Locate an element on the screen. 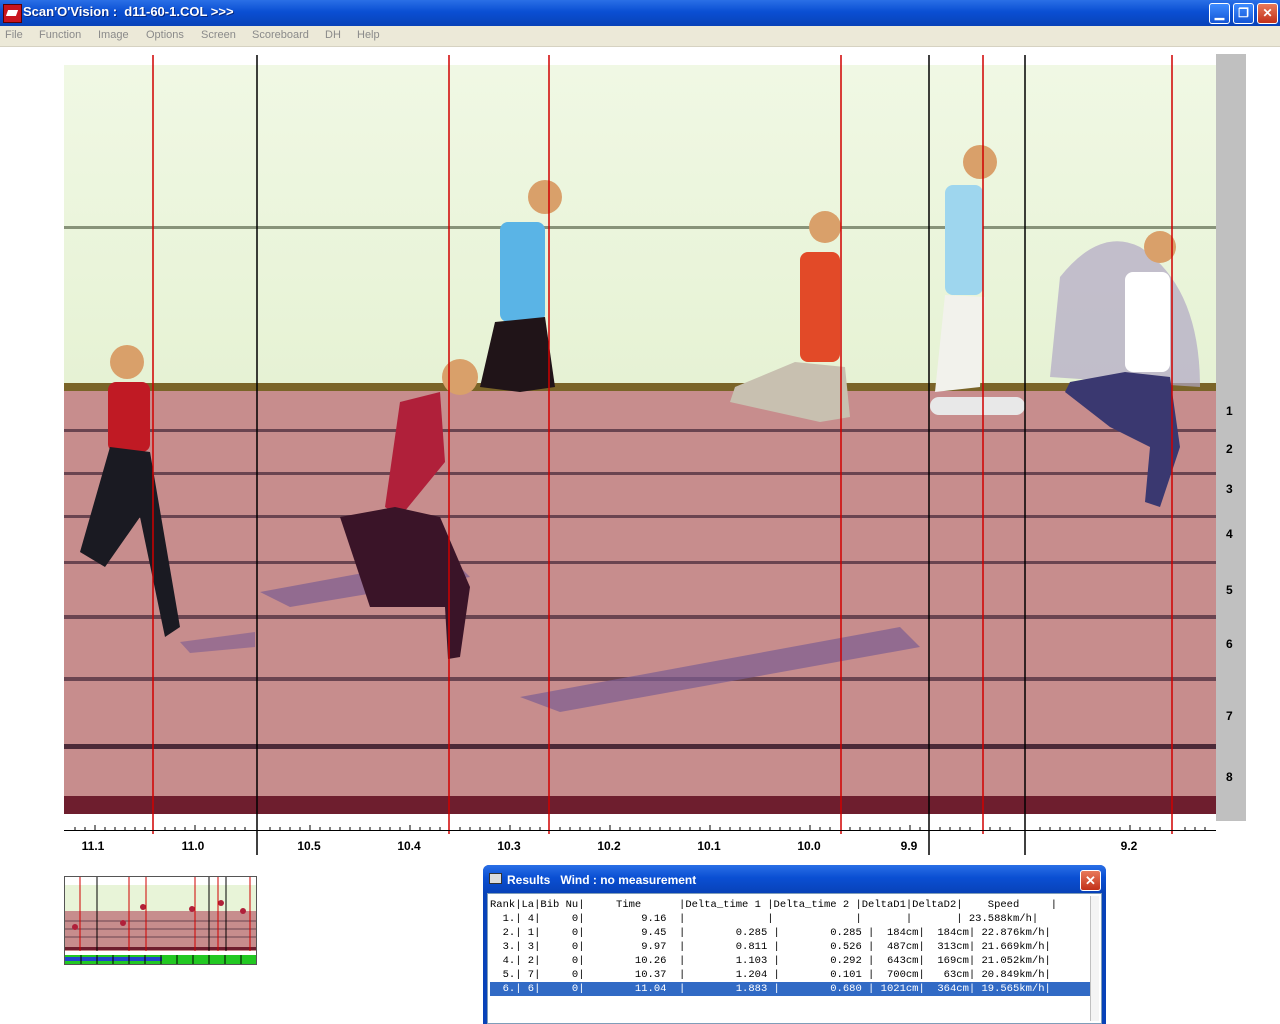 This screenshot has height=1024, width=1280. menu-dh: DH is located at coordinates (333, 35).